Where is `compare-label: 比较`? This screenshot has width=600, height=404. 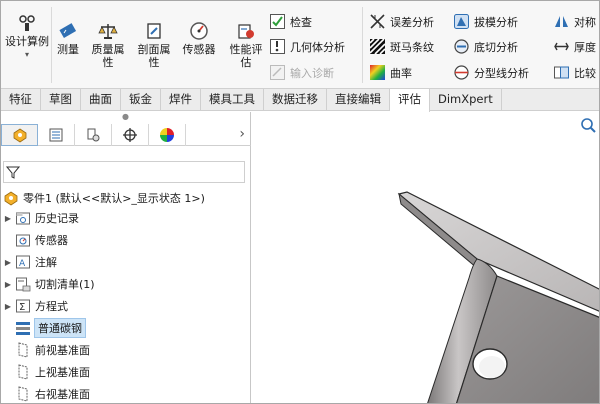
compare-label: 比较 is located at coordinates (585, 73).